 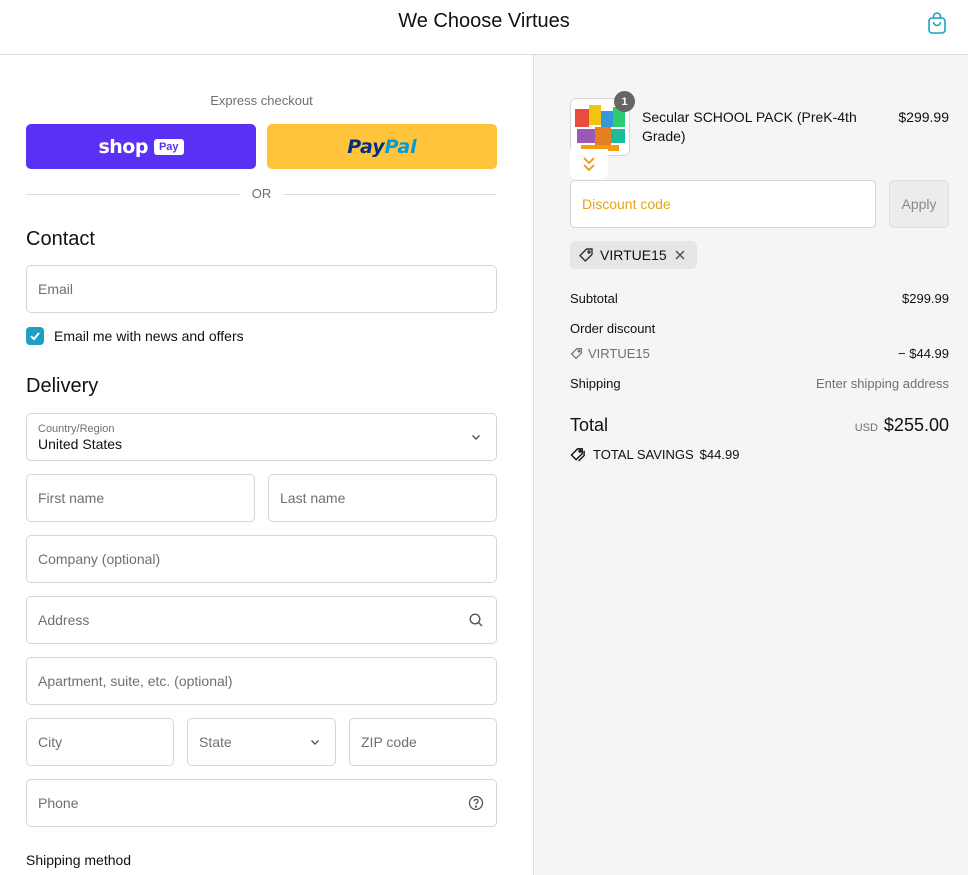 I want to click on shopping-bag-icon, so click(x=937, y=23).